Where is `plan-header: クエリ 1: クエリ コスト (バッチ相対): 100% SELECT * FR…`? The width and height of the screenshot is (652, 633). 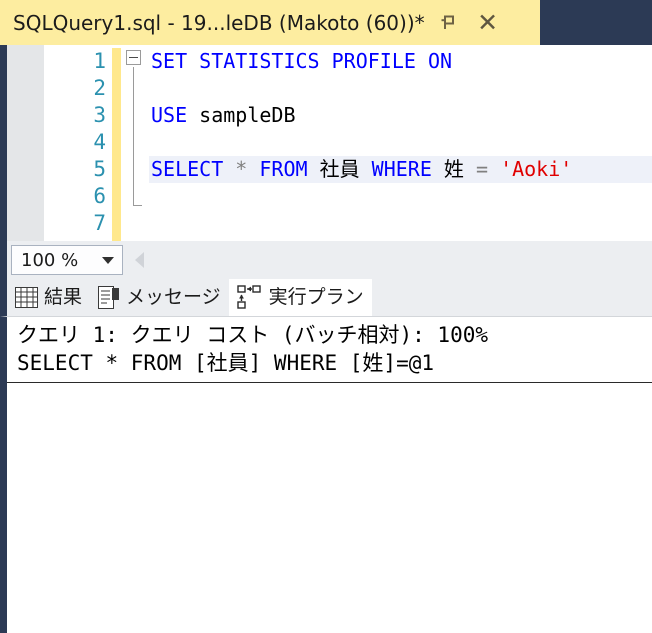
plan-header: クエリ 1: クエリ コスト (バッチ相対): 100% SELECT * FR… is located at coordinates (329, 348).